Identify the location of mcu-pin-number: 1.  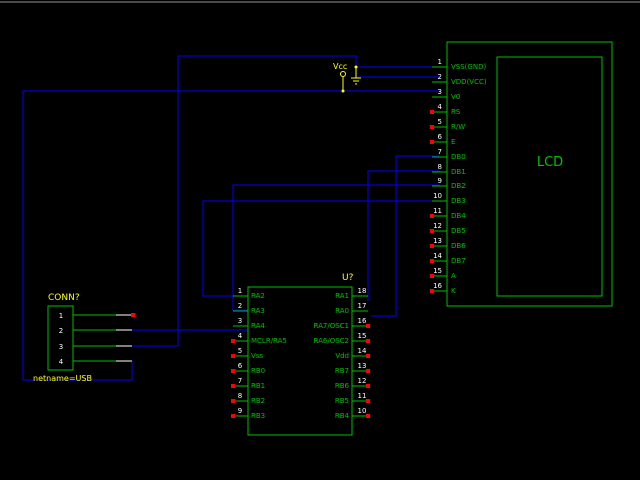
(240, 291).